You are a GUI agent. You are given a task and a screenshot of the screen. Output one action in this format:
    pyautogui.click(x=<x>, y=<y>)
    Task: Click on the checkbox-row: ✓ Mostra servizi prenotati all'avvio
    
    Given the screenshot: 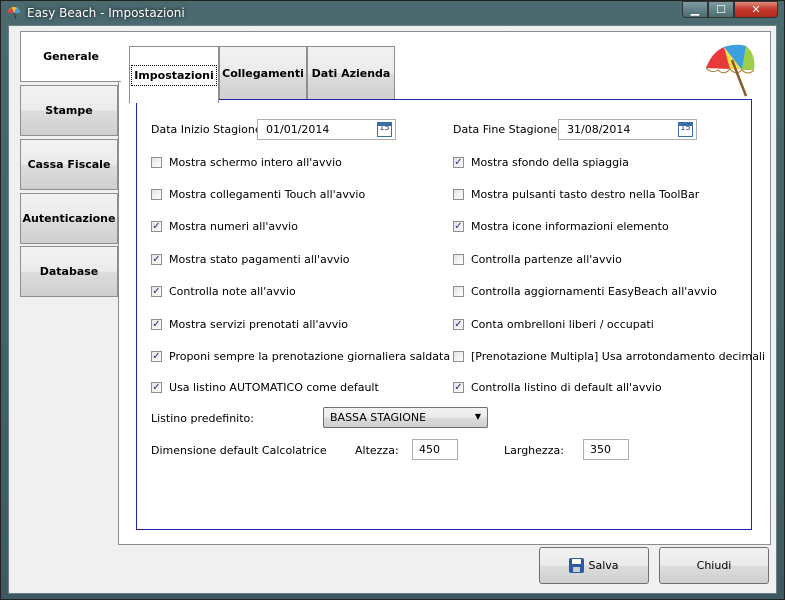 What is the action you would take?
    pyautogui.click(x=249, y=324)
    